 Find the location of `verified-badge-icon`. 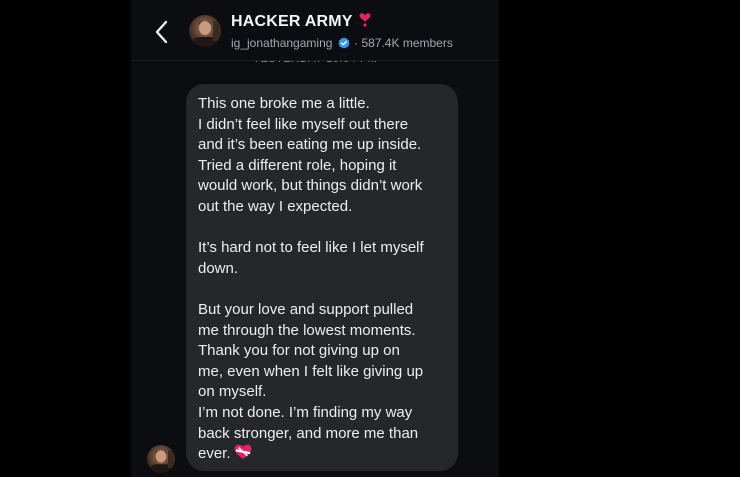

verified-badge-icon is located at coordinates (344, 43).